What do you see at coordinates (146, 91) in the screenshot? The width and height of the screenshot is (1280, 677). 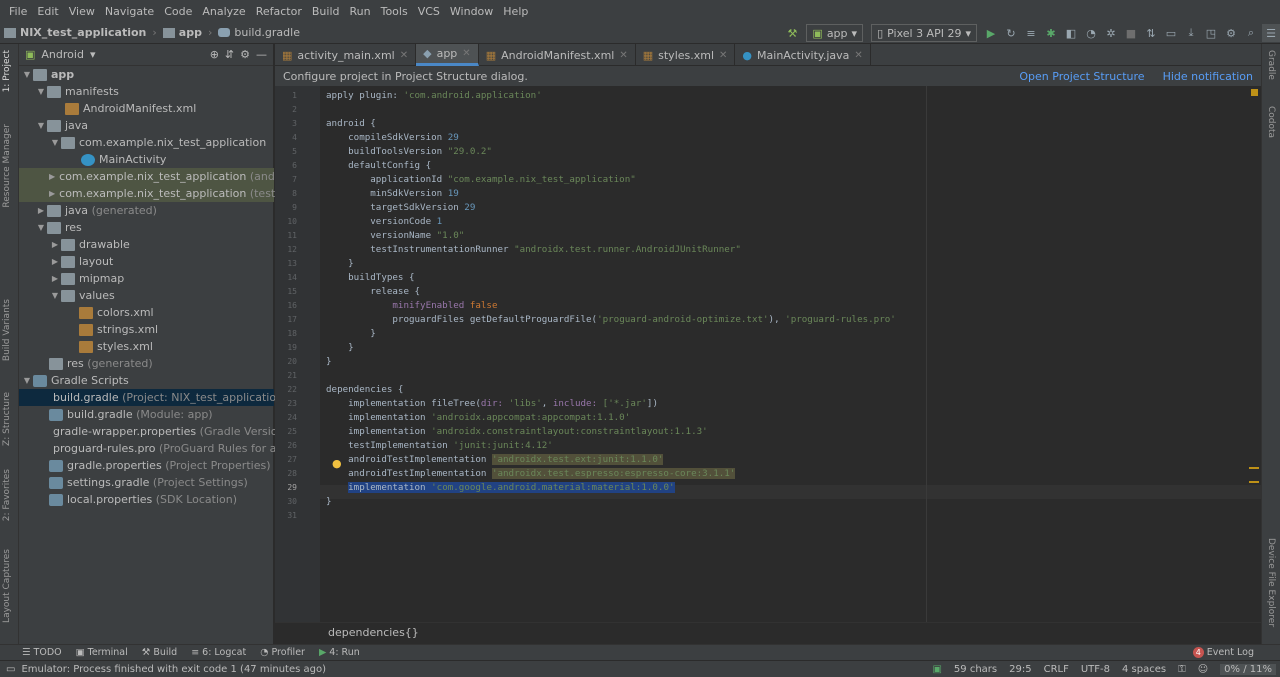 I see `tree-item-manifests: ▼ manifests` at bounding box center [146, 91].